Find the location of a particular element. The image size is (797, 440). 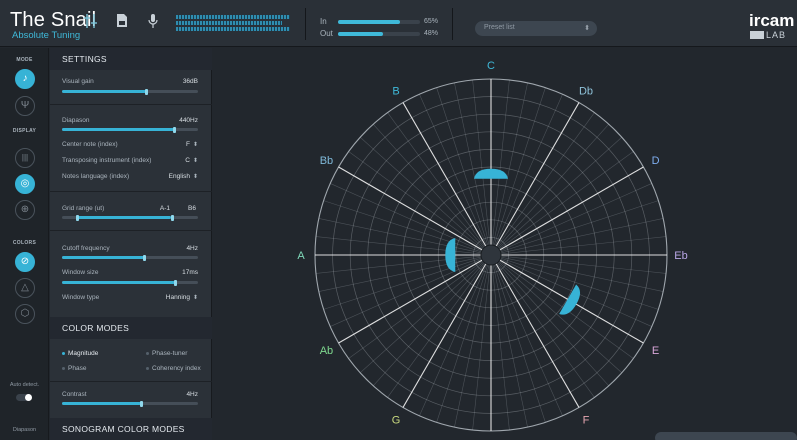

diapason-slider is located at coordinates (130, 129).